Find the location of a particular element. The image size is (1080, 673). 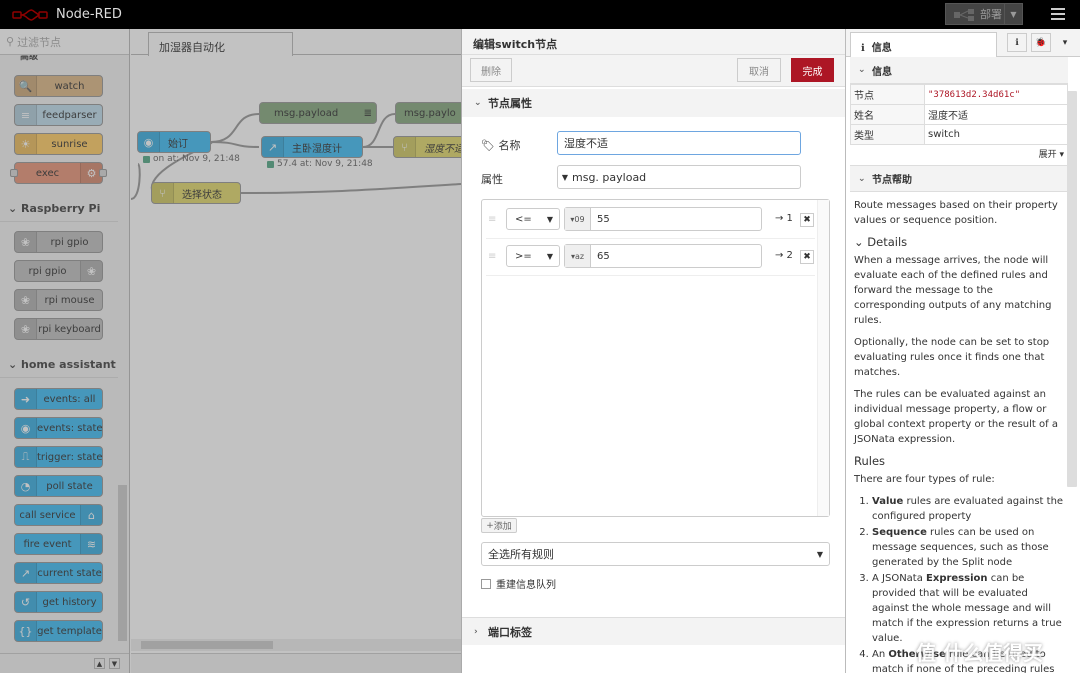

template-icon: {} is located at coordinates (26, 631).